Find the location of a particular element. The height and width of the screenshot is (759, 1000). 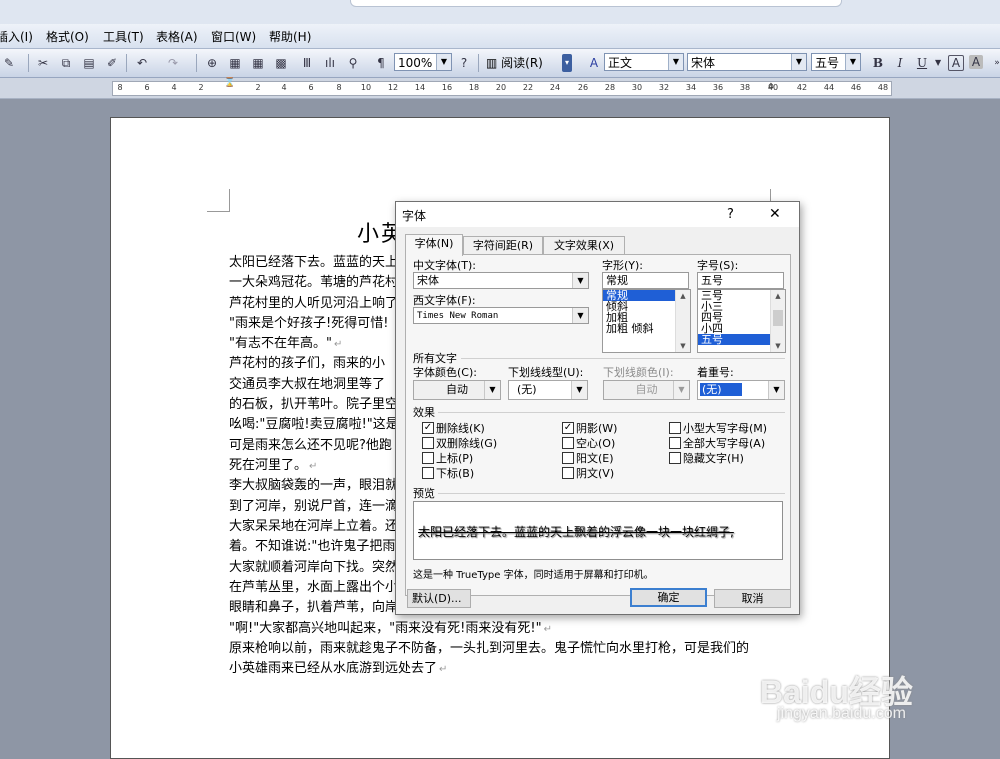

outline-checkbox is located at coordinates (568, 443).